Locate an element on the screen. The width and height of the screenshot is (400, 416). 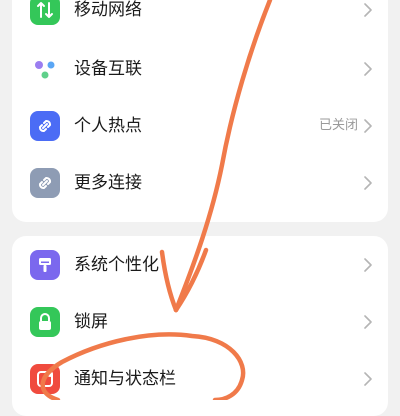
settings-item-more-connections: 更多连接 is located at coordinates (200, 183).